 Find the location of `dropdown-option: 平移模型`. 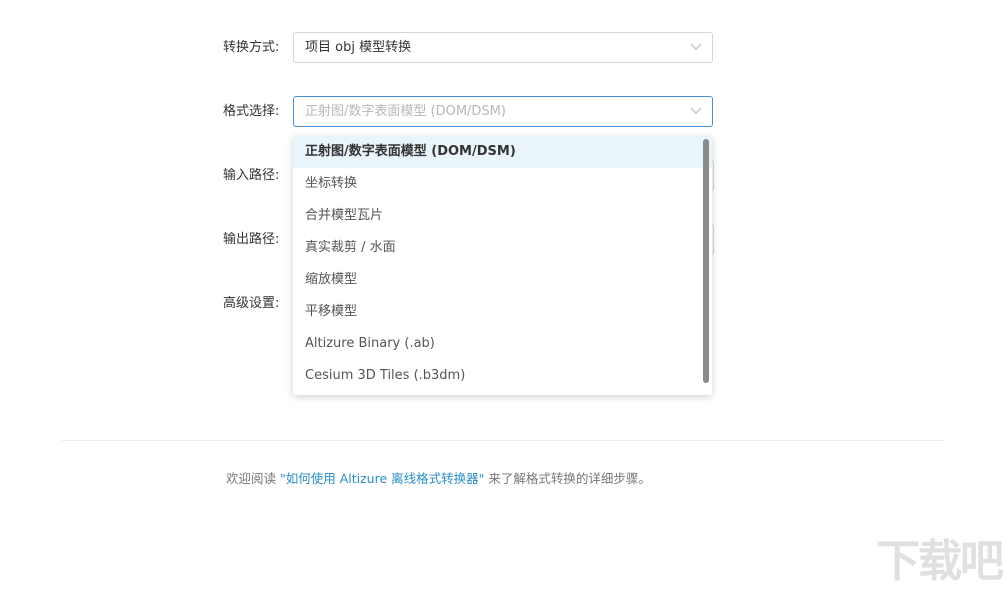

dropdown-option: 平移模型 is located at coordinates (502, 312).